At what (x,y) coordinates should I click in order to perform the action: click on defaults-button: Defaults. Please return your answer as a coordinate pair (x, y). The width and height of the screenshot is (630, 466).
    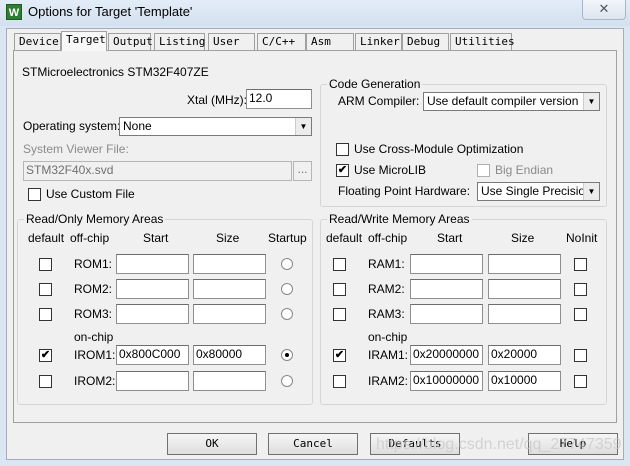
    Looking at the image, I should click on (415, 444).